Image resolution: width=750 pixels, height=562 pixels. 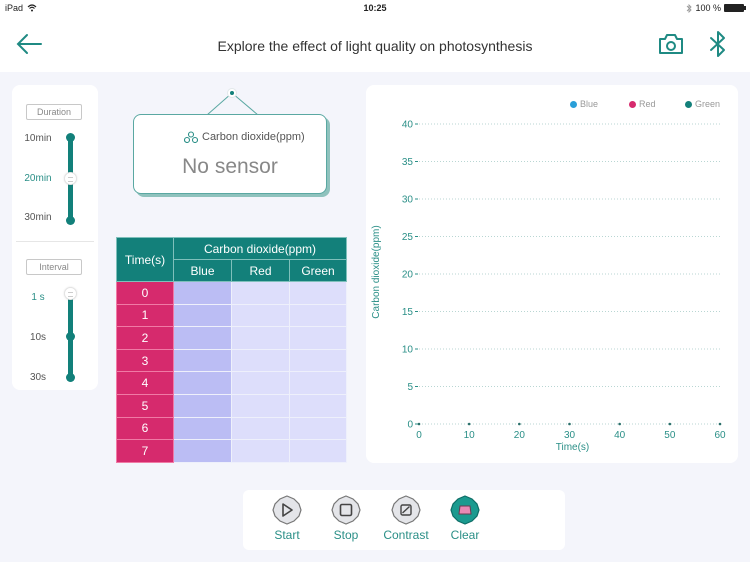 I want to click on interval-stop-30s, so click(x=70, y=377).